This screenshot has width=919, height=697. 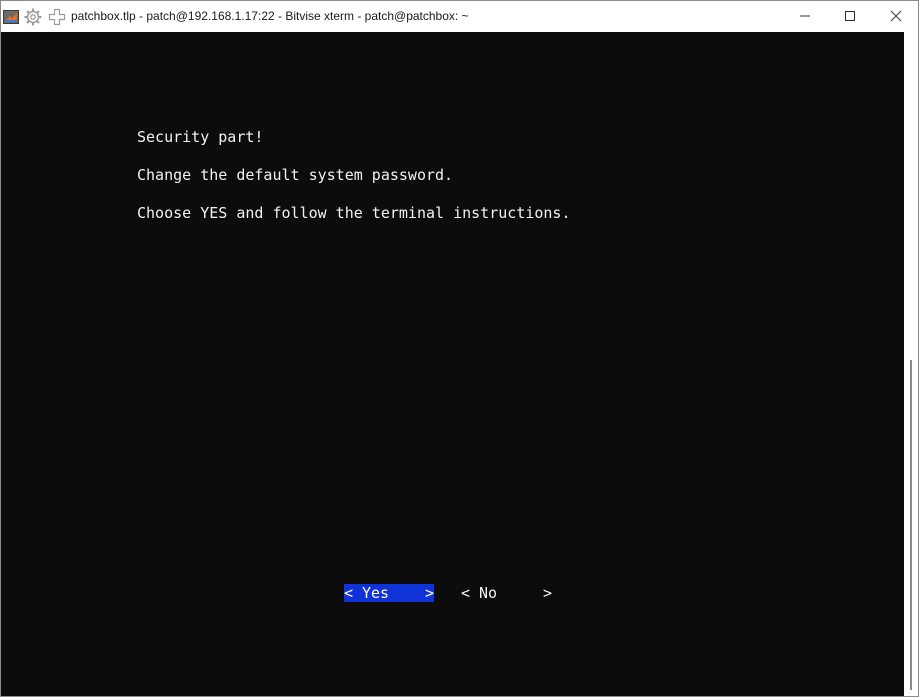 What do you see at coordinates (200, 137) in the screenshot?
I see `dialog-heading: Security part!` at bounding box center [200, 137].